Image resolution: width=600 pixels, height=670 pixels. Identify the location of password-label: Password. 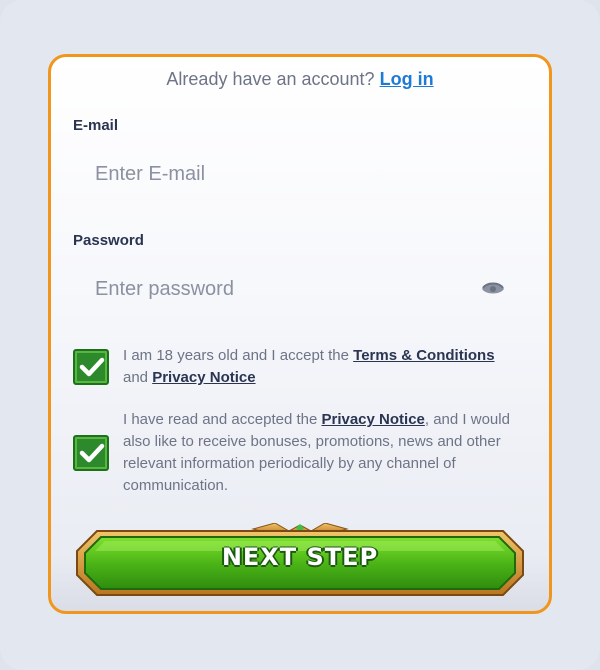
(108, 240).